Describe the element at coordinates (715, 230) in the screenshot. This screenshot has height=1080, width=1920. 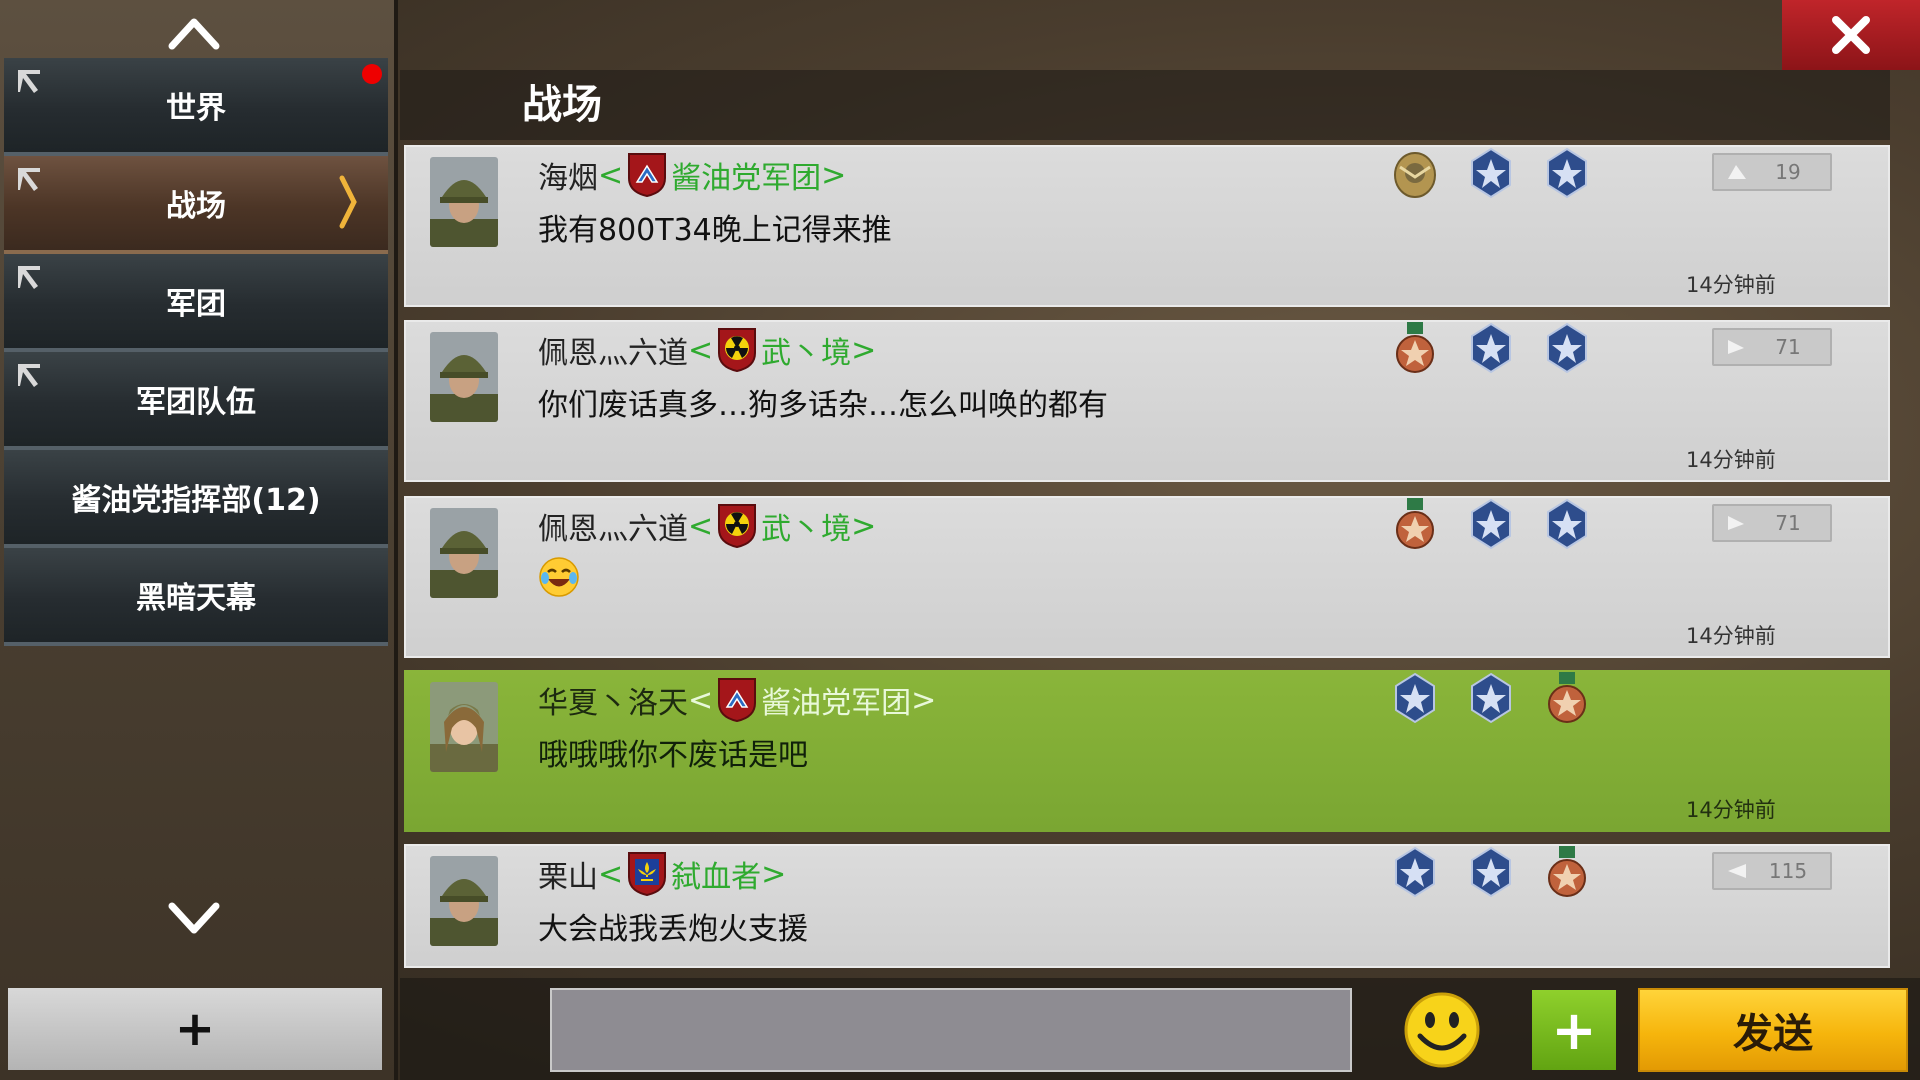
I see `message-text: 我有800T34晚上记得来推` at that location.